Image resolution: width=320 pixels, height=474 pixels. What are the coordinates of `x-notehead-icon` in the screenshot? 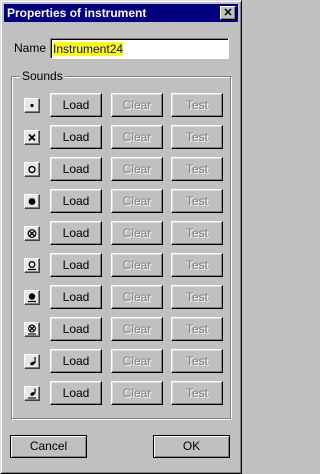 It's located at (32, 137).